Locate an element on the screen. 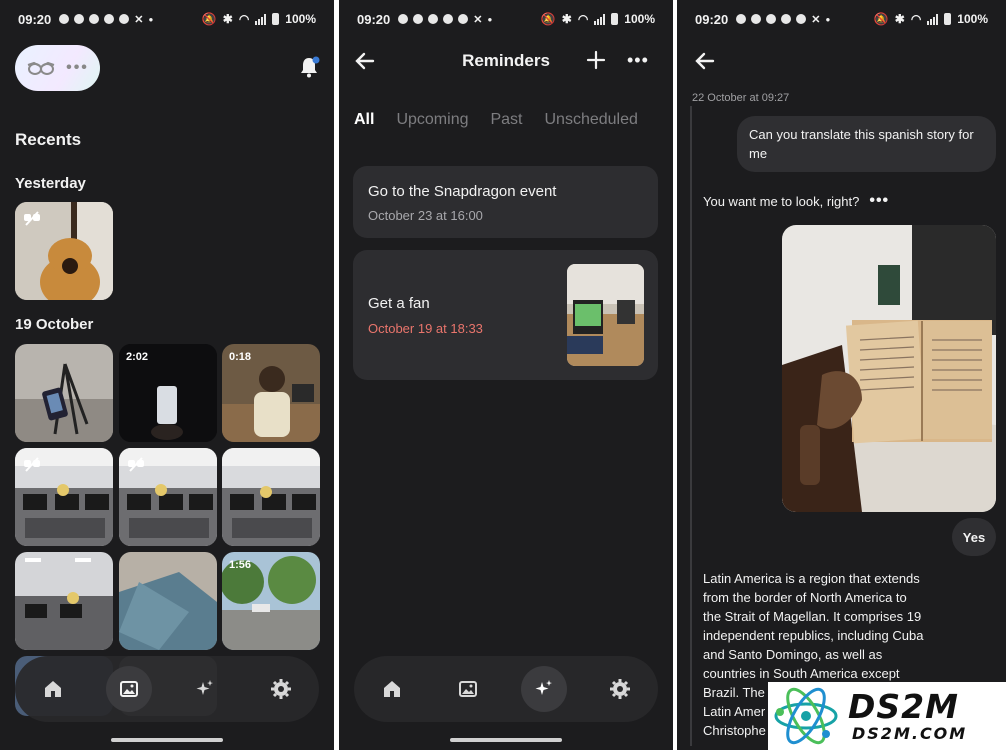  video-duration: 2:02 is located at coordinates (137, 357).